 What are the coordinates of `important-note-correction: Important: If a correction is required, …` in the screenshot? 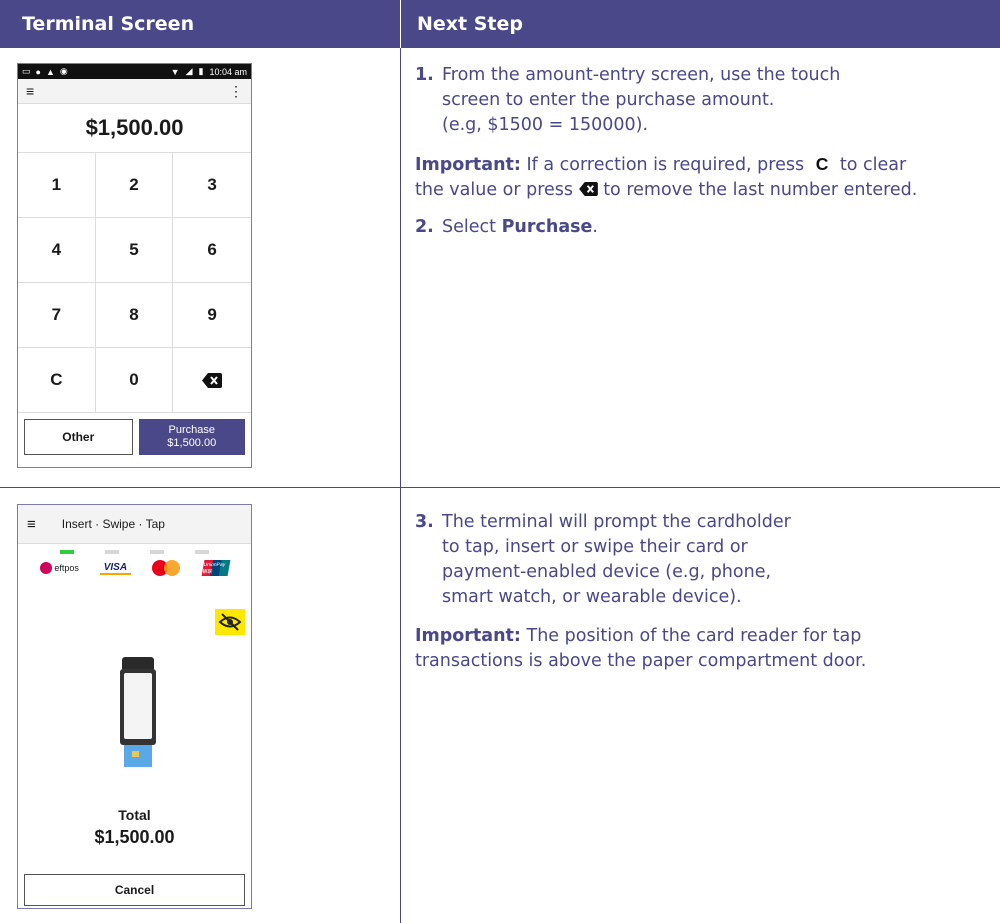 It's located at (700, 177).